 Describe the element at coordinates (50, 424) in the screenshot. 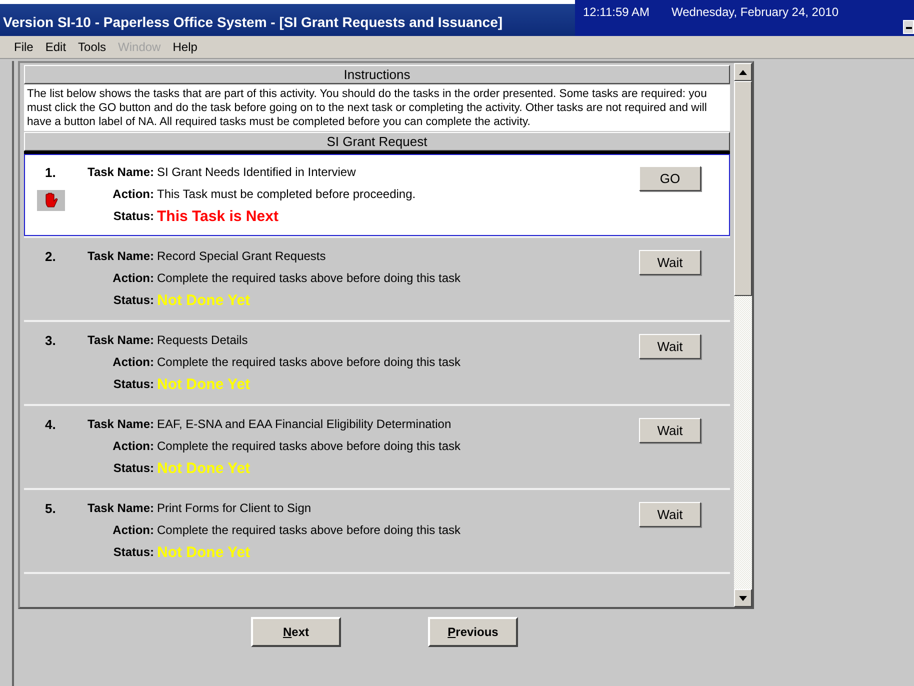

I see `task-number: 4.` at that location.